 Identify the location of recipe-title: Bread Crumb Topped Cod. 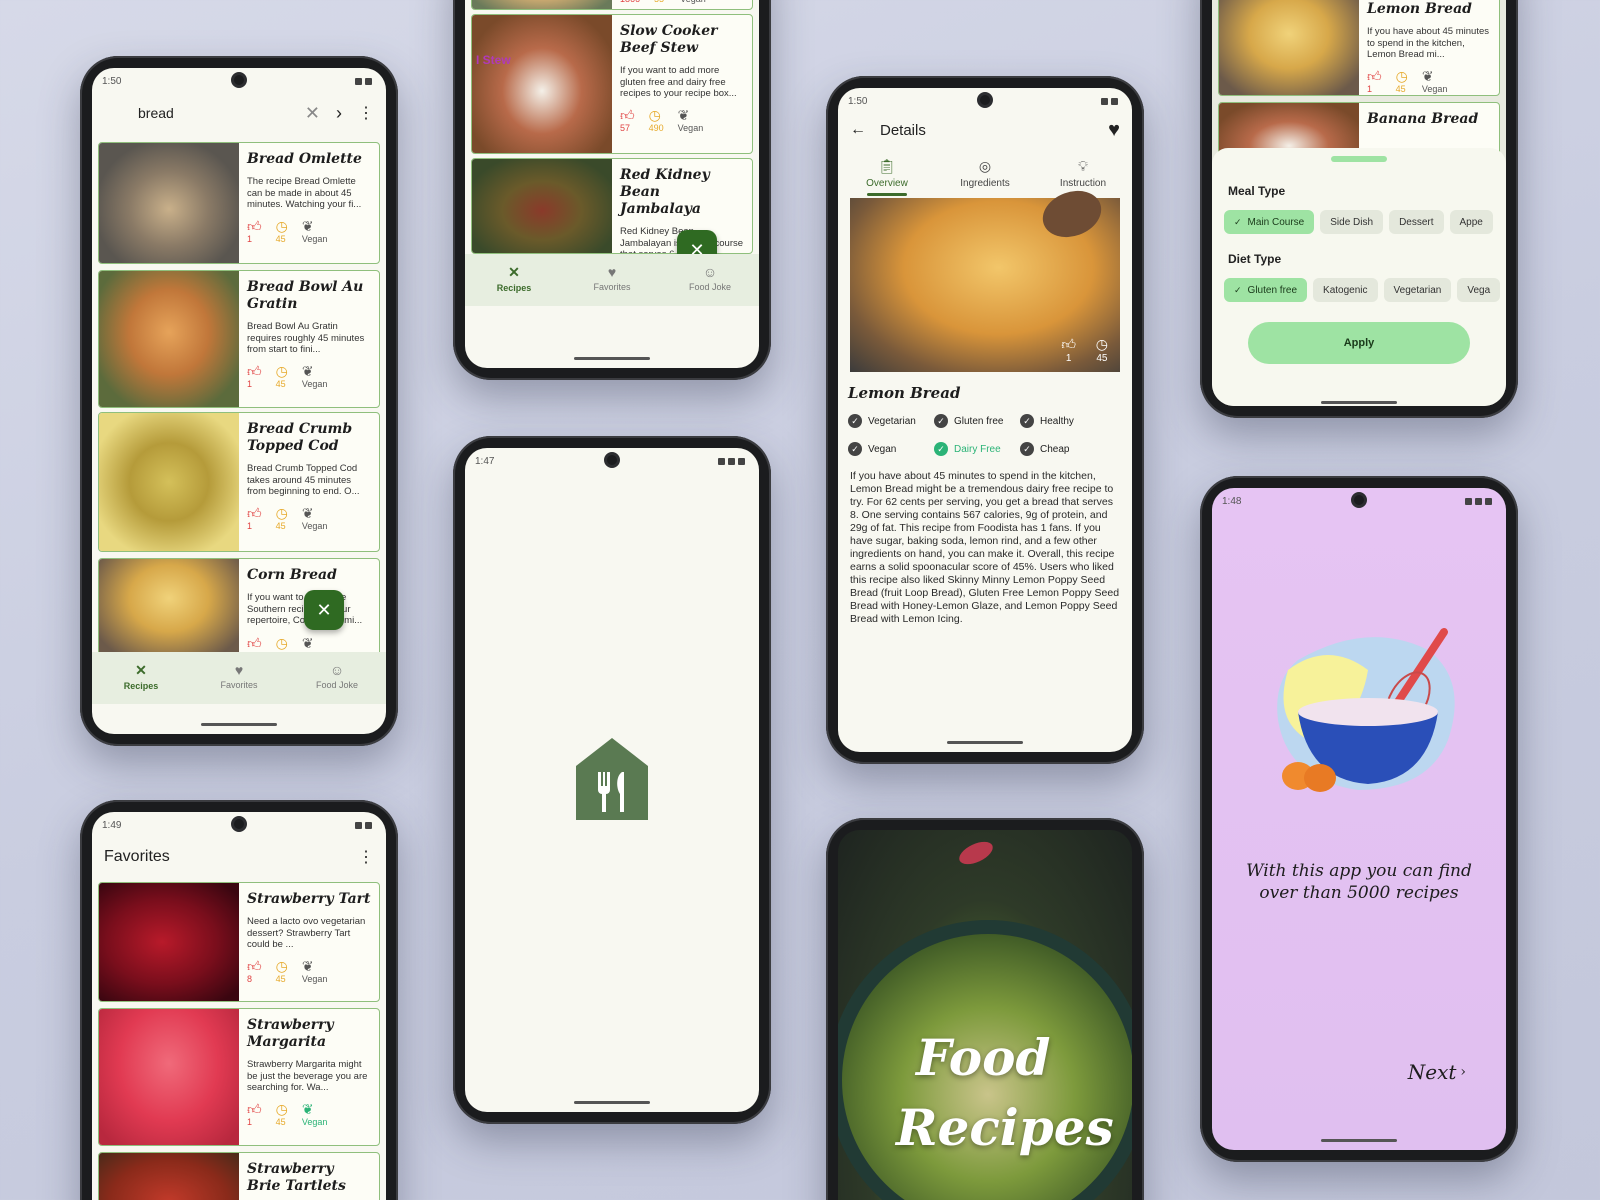
(300, 437).